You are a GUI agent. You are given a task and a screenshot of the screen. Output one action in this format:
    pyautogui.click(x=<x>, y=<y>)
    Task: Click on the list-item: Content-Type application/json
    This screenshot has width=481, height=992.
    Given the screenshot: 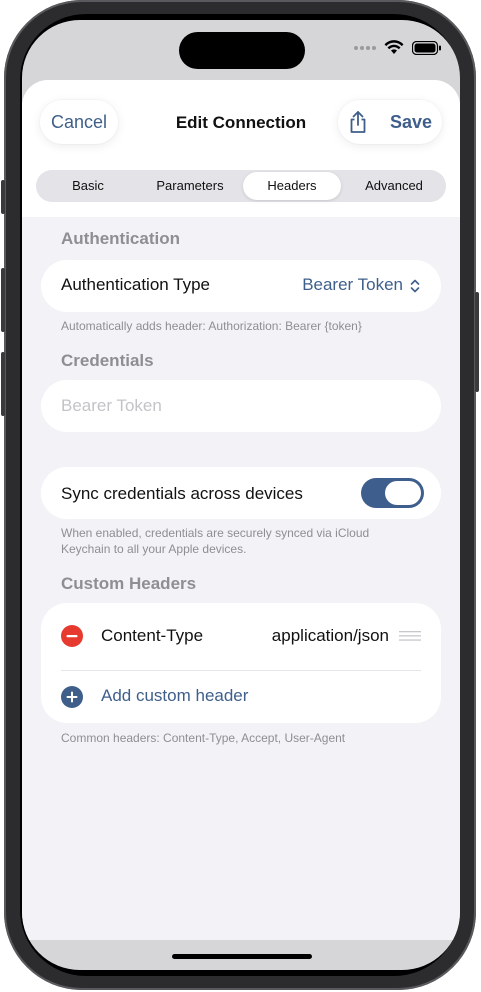 What is the action you would take?
    pyautogui.click(x=241, y=636)
    